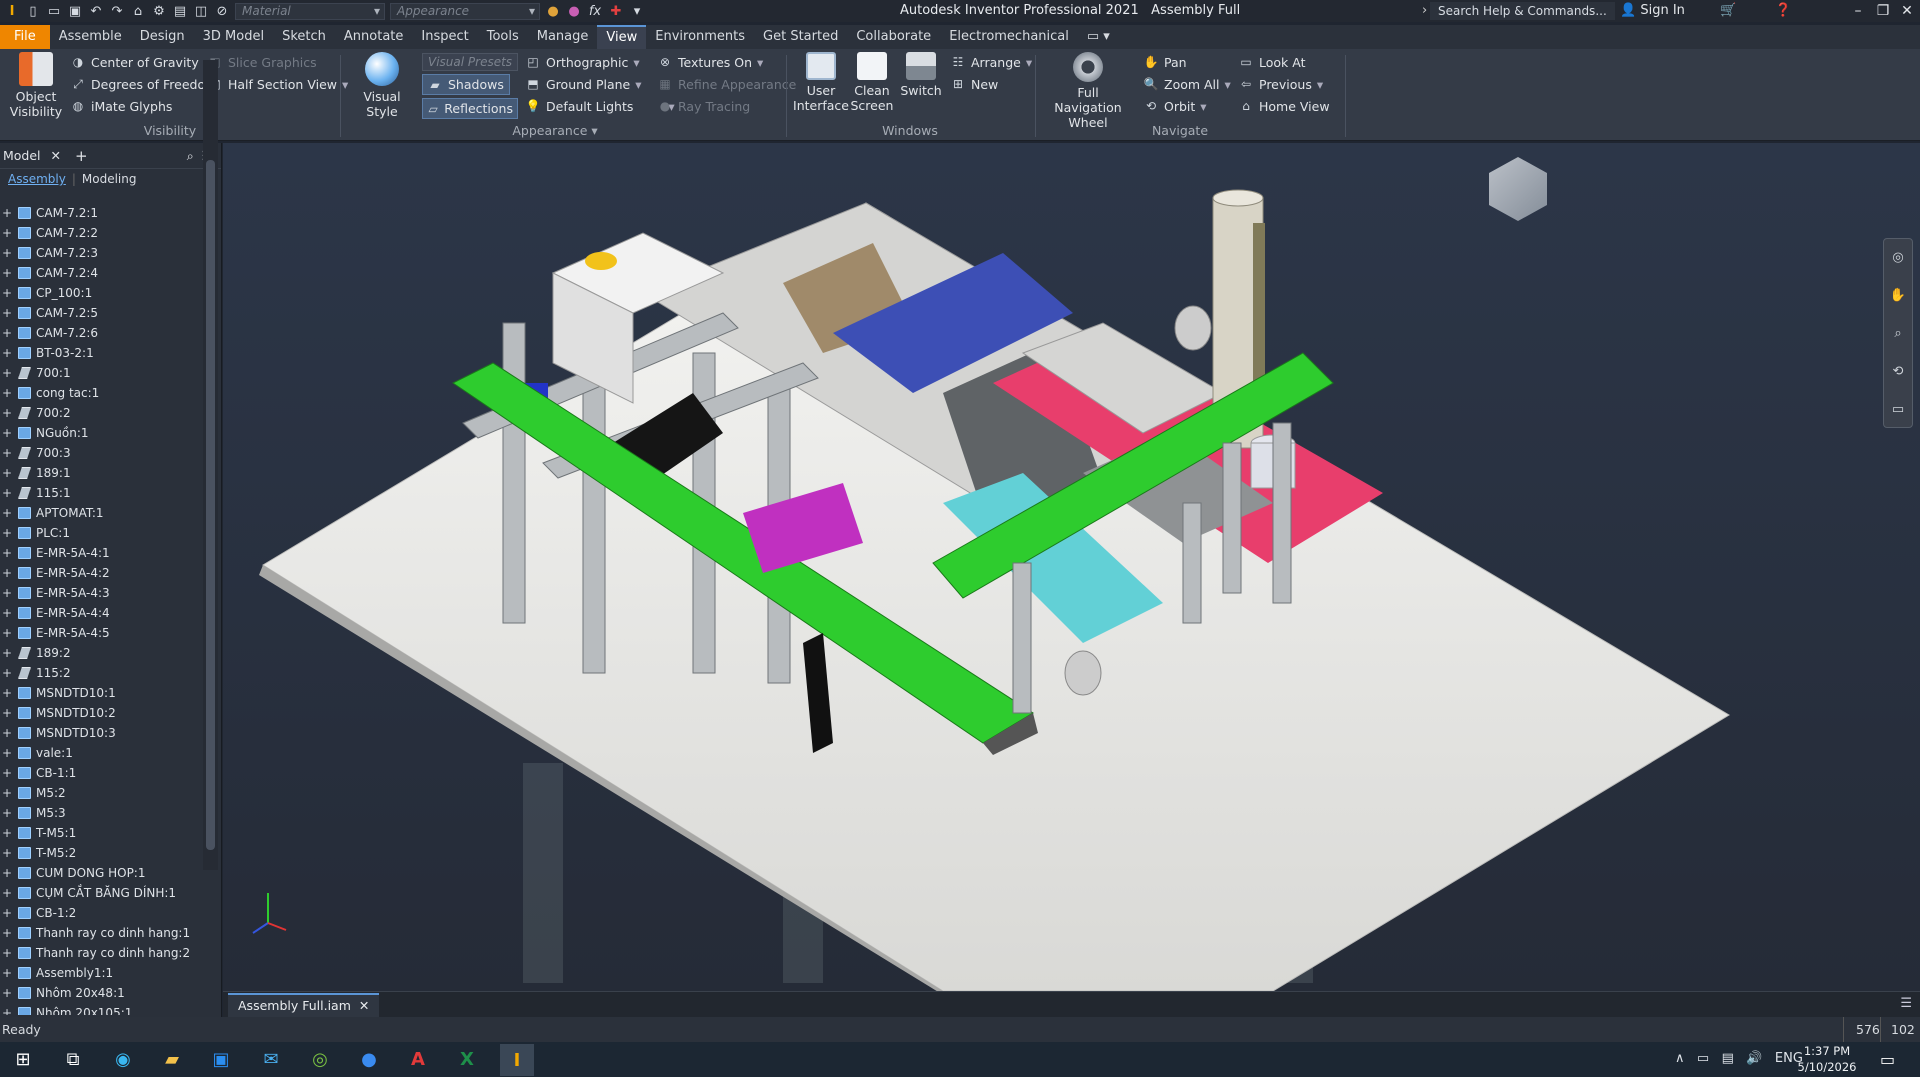 This screenshot has width=1920, height=1077. Describe the element at coordinates (102, 873) in the screenshot. I see `tree-item: + CUM DONG HOP:1` at that location.